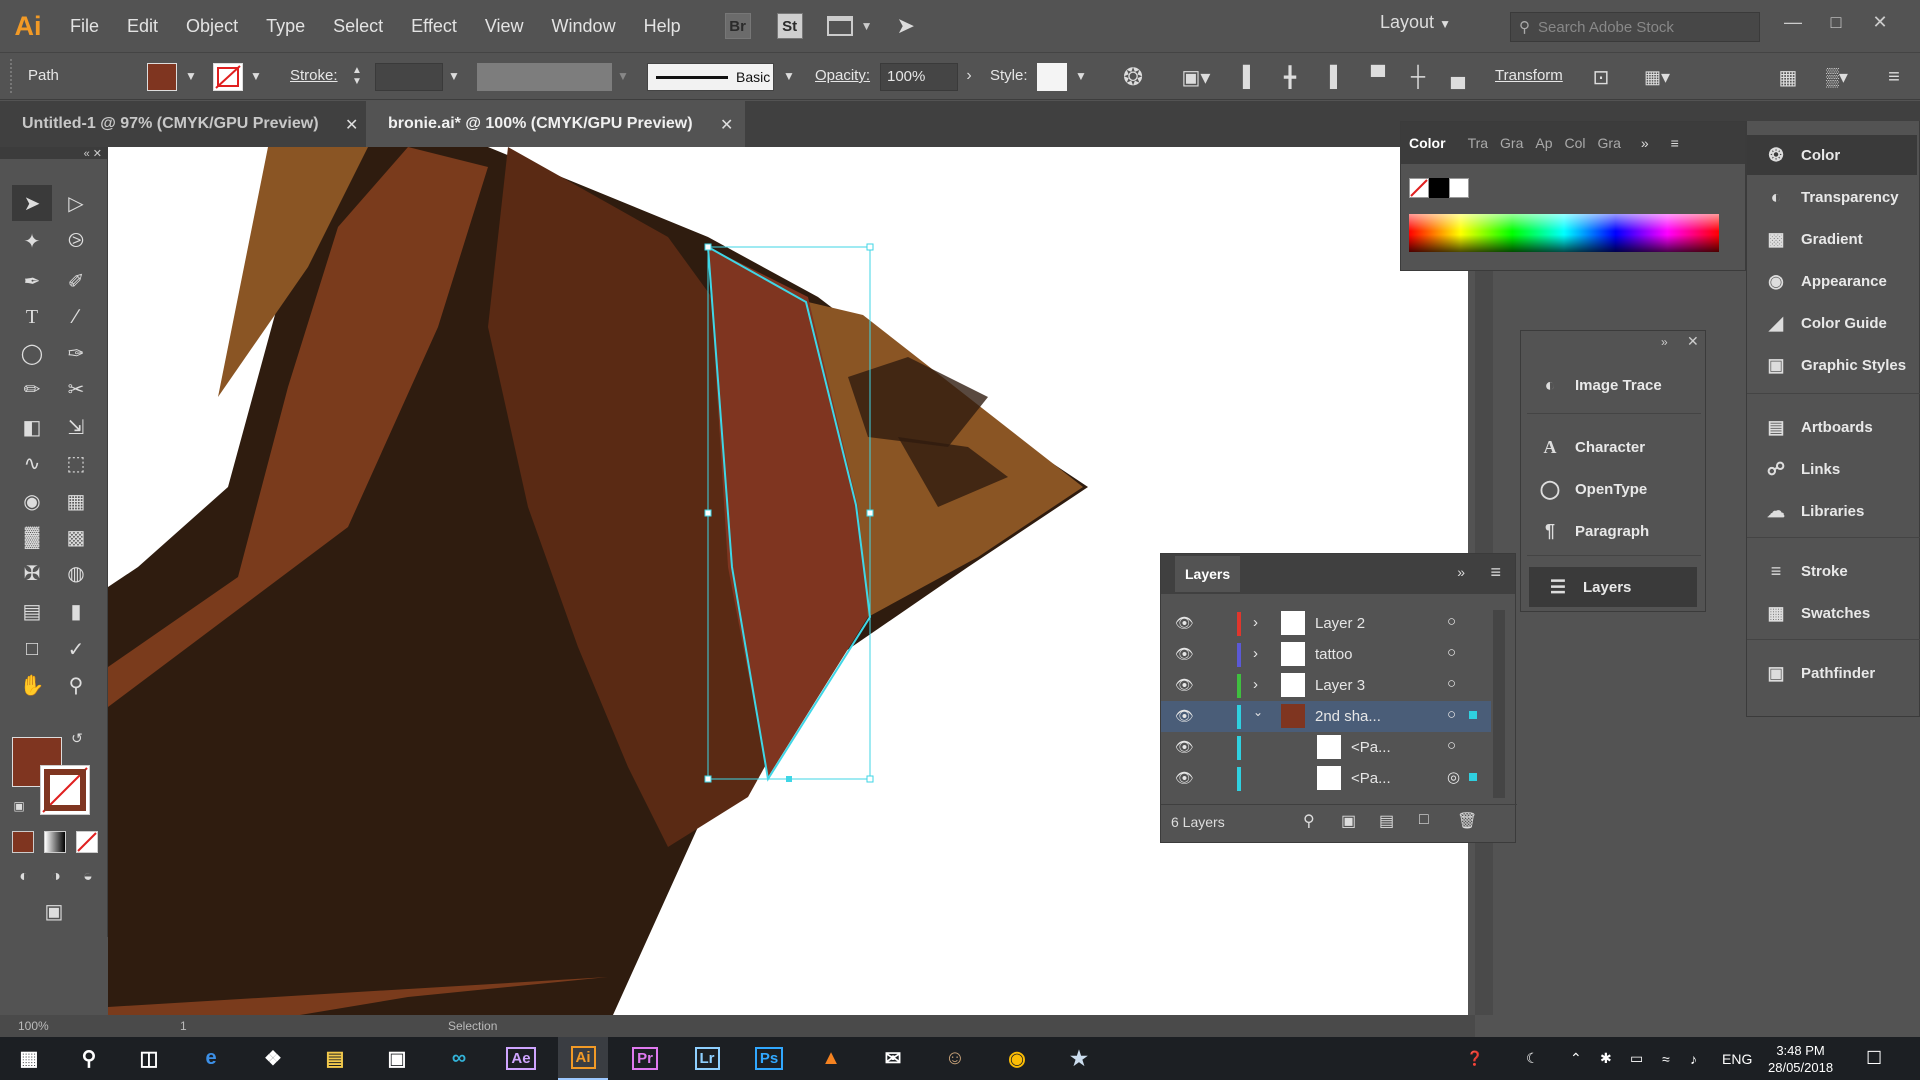 The width and height of the screenshot is (1920, 1080). What do you see at coordinates (228, 77) in the screenshot?
I see `stroke-swatch` at bounding box center [228, 77].